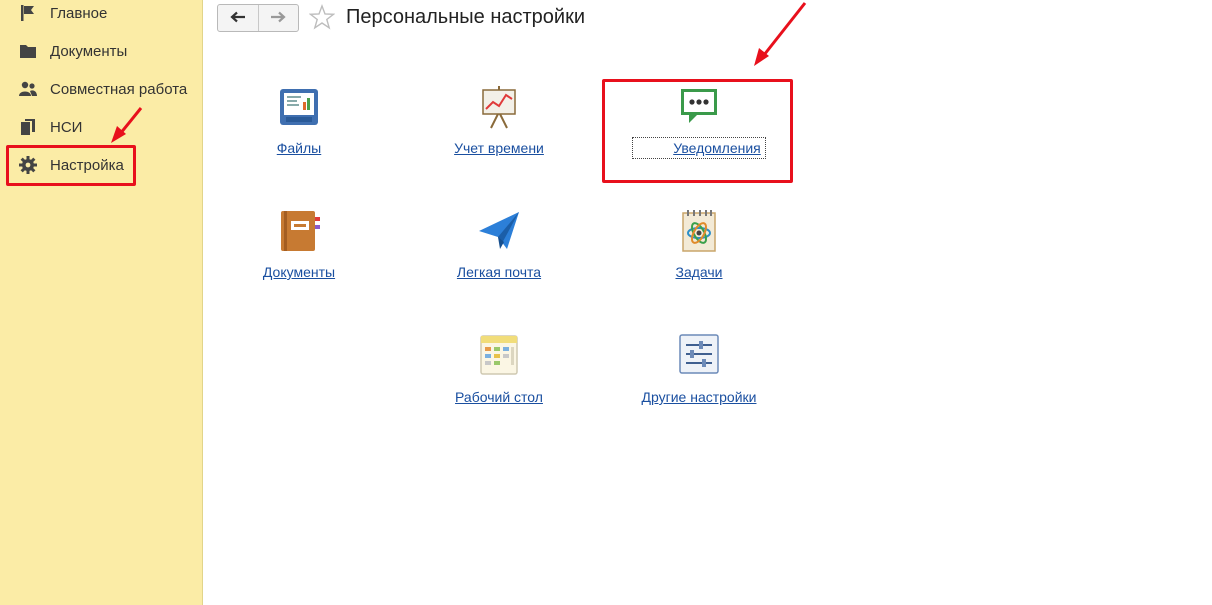 This screenshot has width=1212, height=605. What do you see at coordinates (499, 272) in the screenshot?
I see `tile-label: Легкая почта` at bounding box center [499, 272].